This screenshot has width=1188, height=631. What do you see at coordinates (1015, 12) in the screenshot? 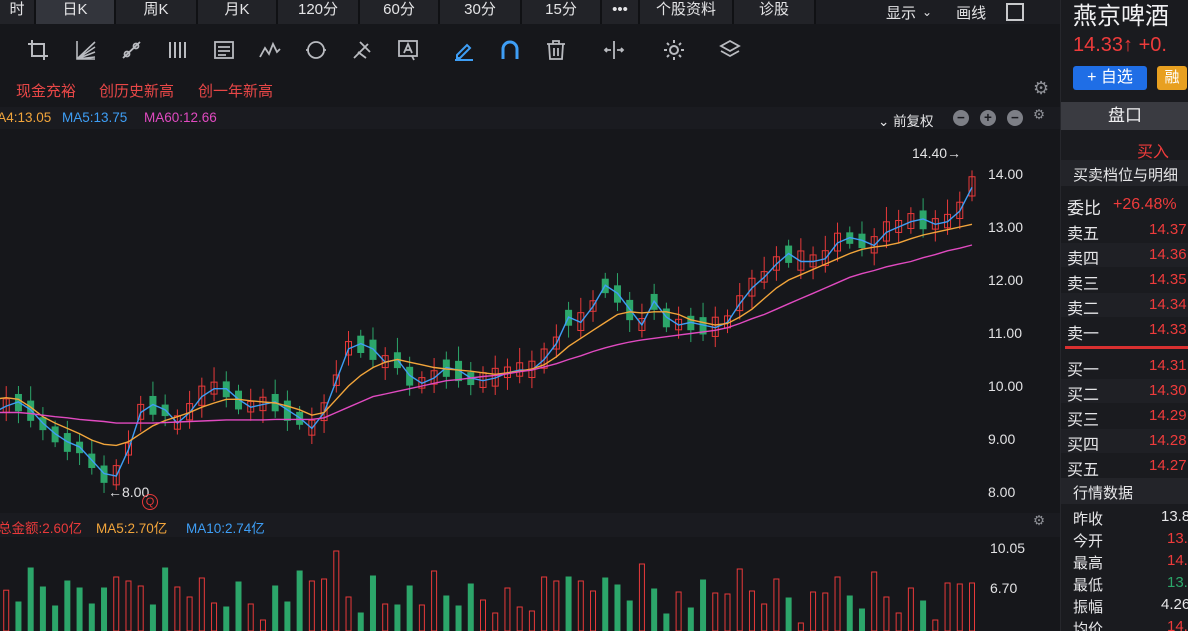
I see `window-icon` at bounding box center [1015, 12].